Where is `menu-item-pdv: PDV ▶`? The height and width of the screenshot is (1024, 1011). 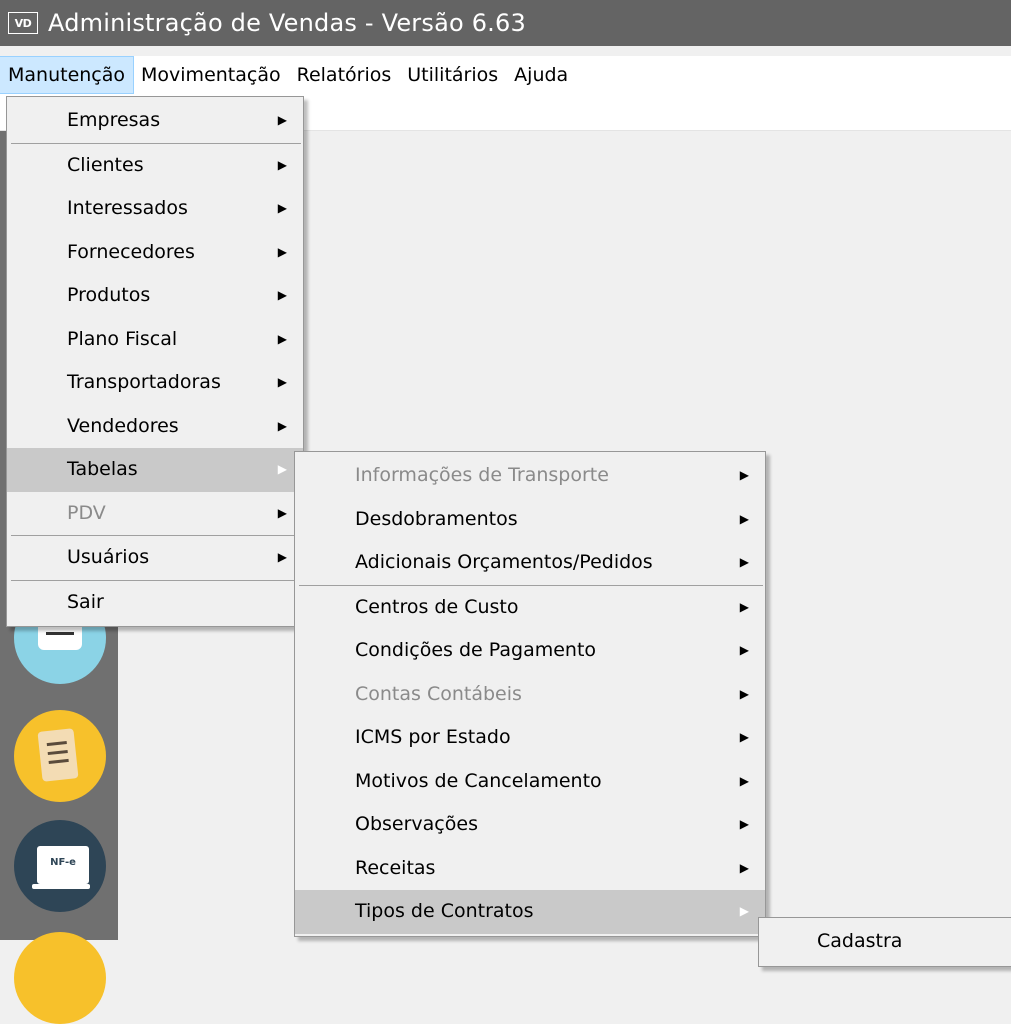
menu-item-pdv: PDV ▶ is located at coordinates (155, 514).